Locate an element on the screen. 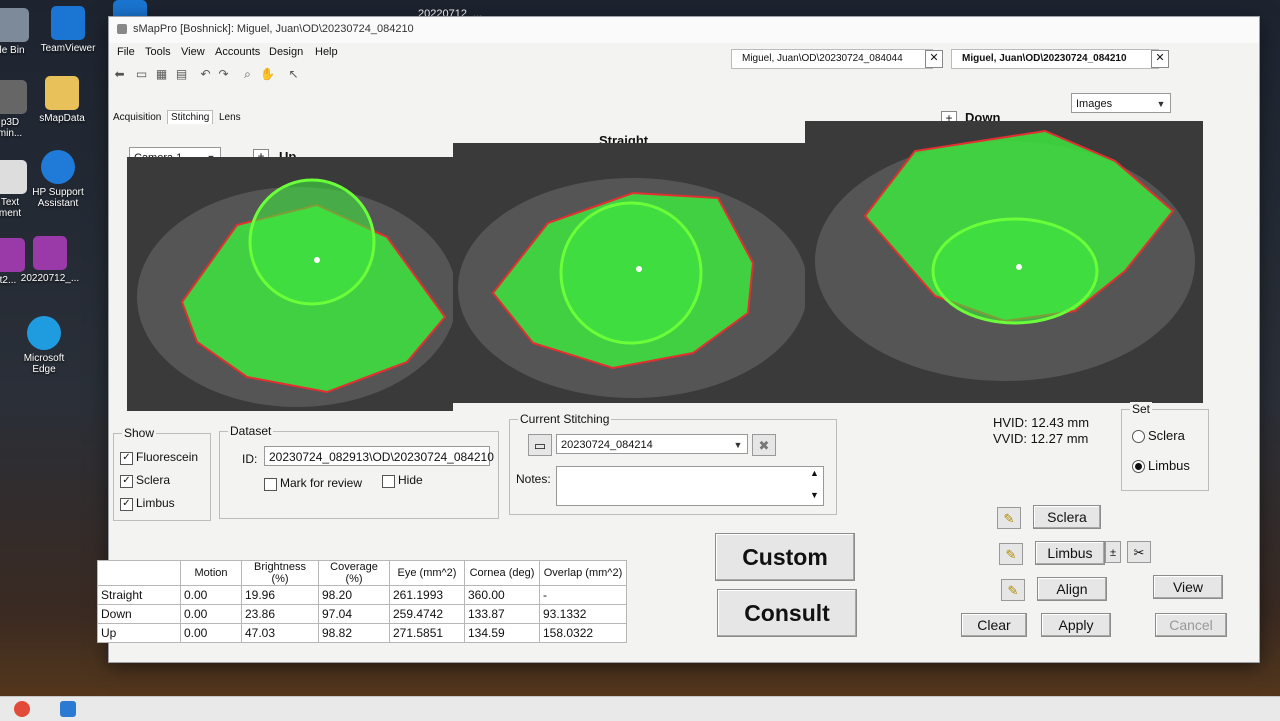 This screenshot has width=1280, height=721. tab-acquisition: Acquisition is located at coordinates (137, 117).